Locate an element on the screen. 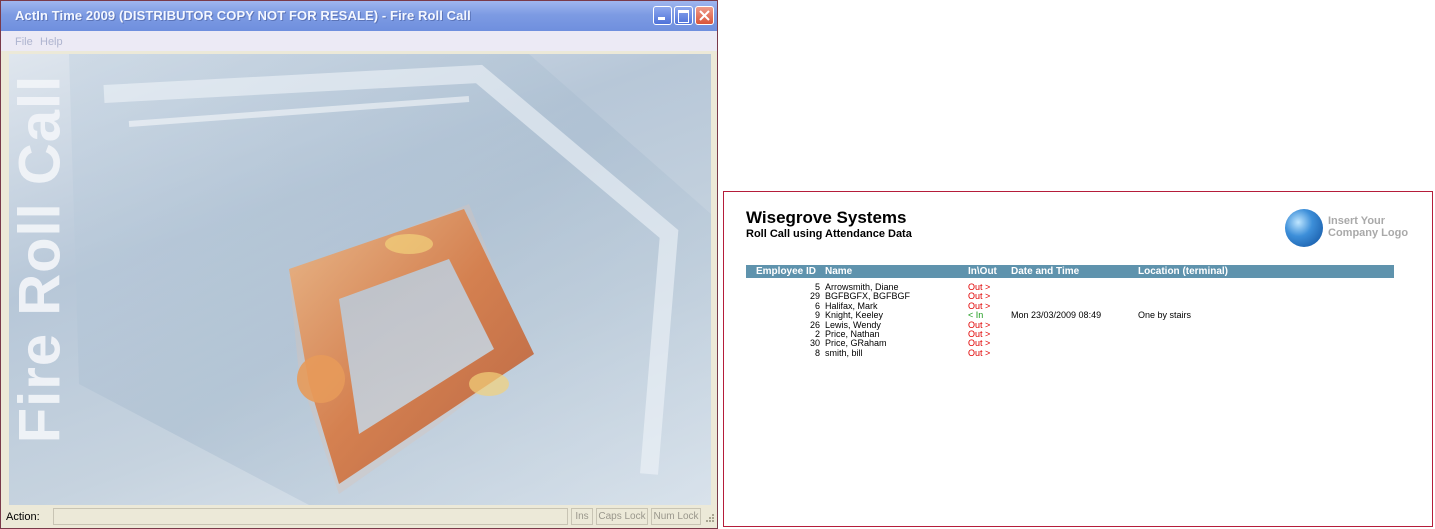 Image resolution: width=1435 pixels, height=529 pixels. location: One by stairs is located at coordinates (1165, 315).